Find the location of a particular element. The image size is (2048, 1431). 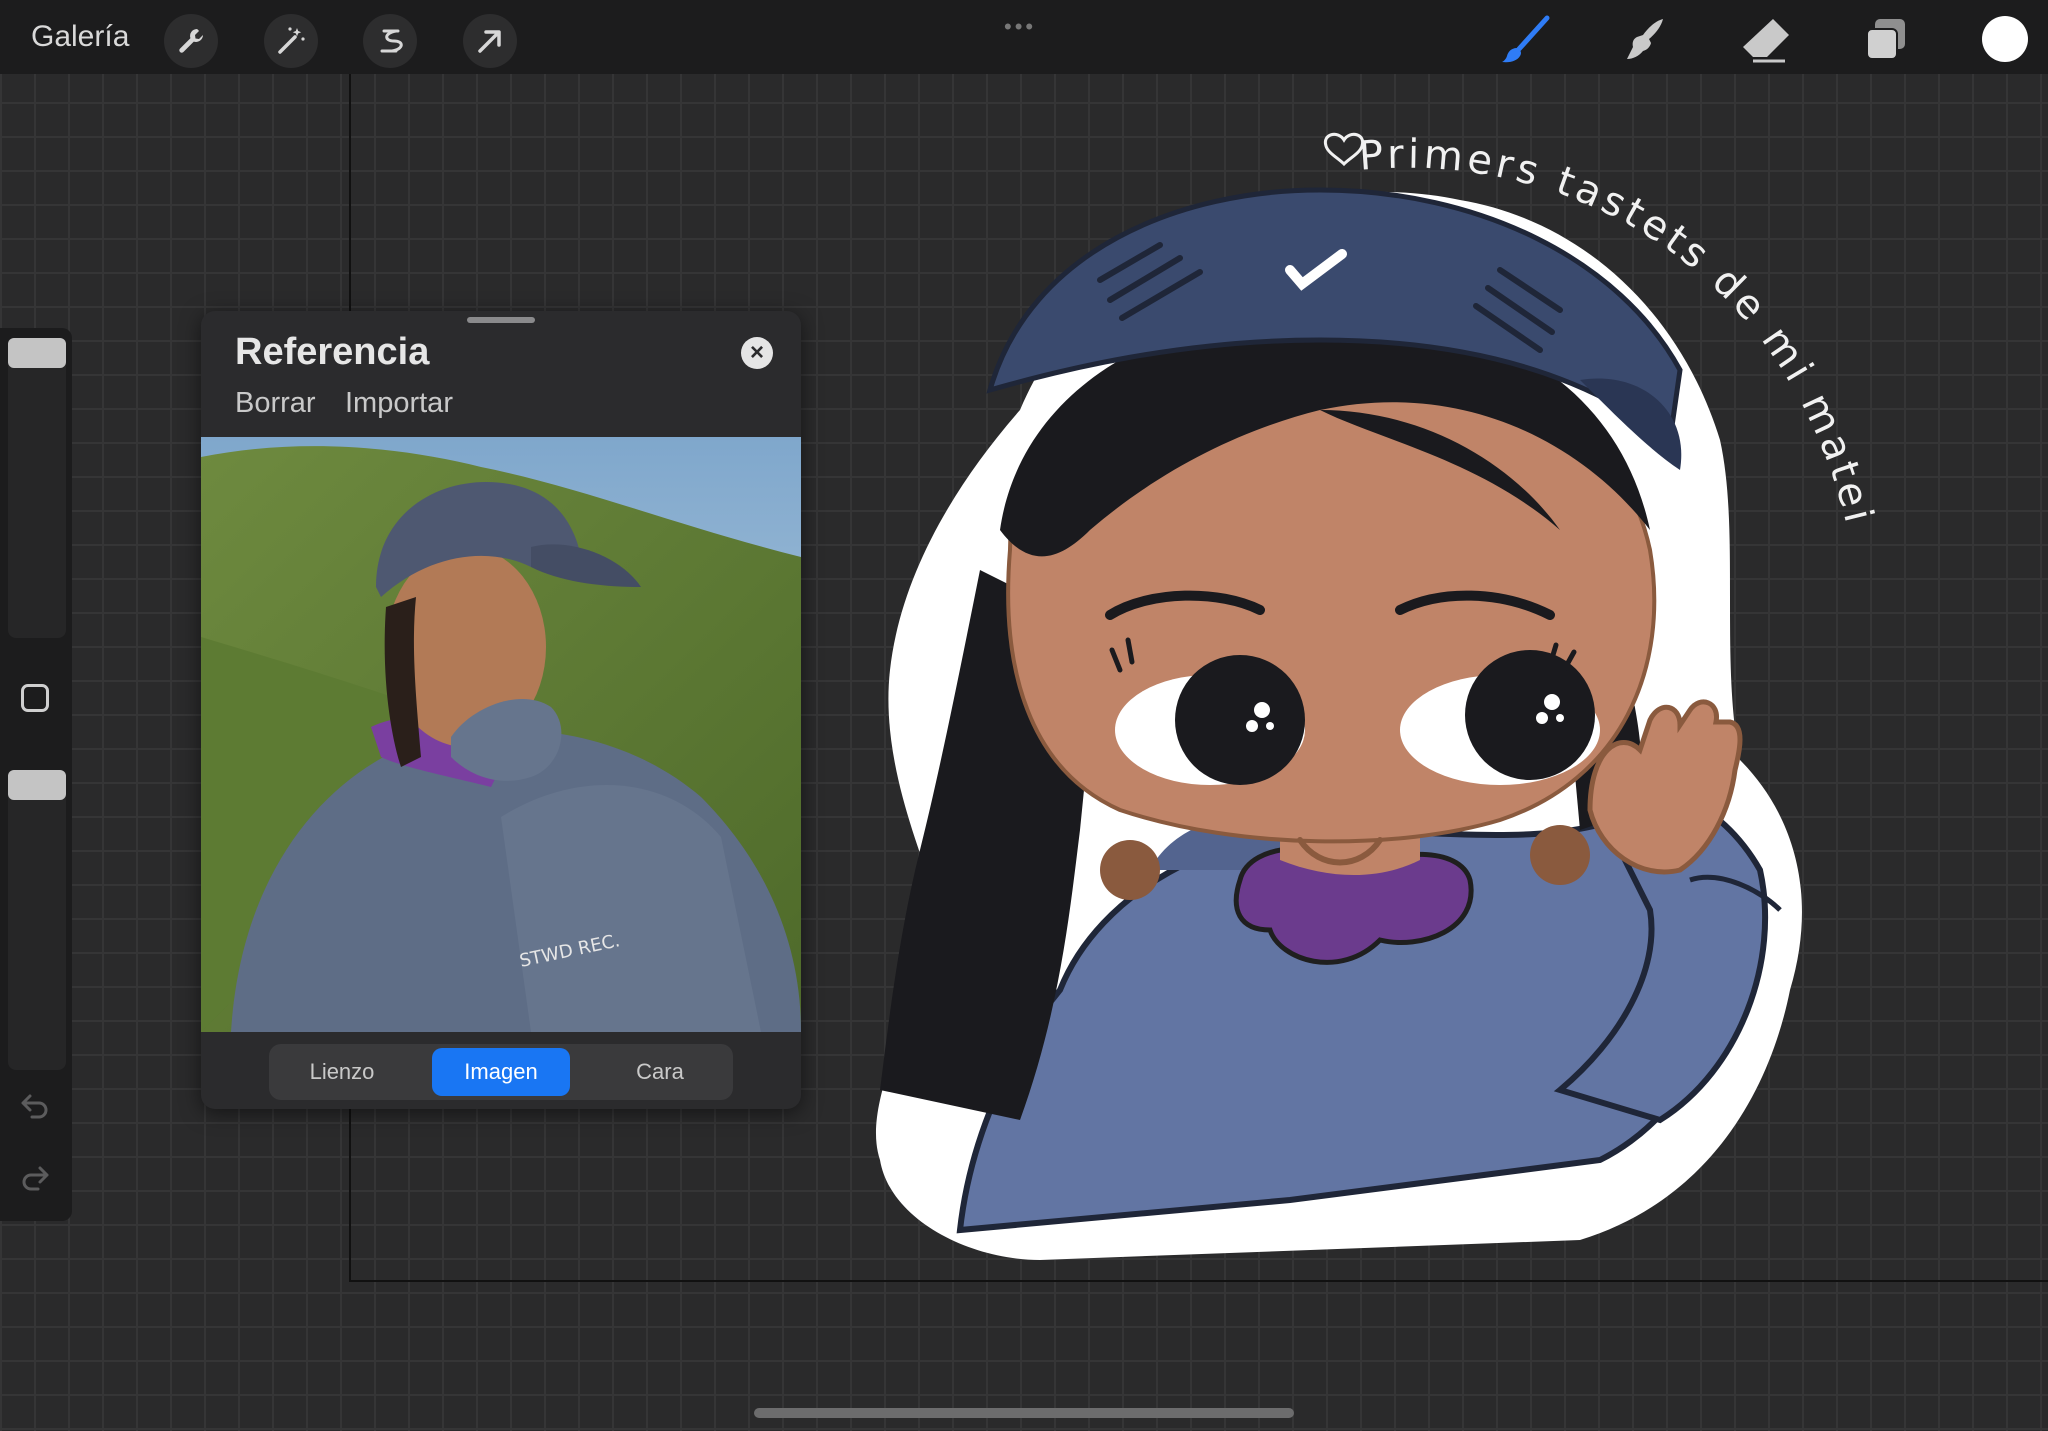

transform-arrow-icon is located at coordinates (489, 41).